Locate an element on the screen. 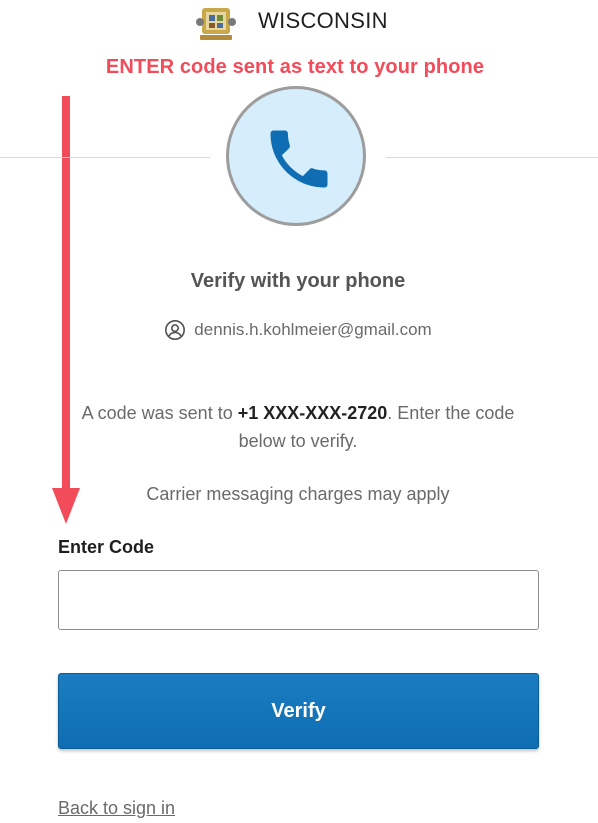 This screenshot has width=598, height=823. phone-icon is located at coordinates (299, 159).